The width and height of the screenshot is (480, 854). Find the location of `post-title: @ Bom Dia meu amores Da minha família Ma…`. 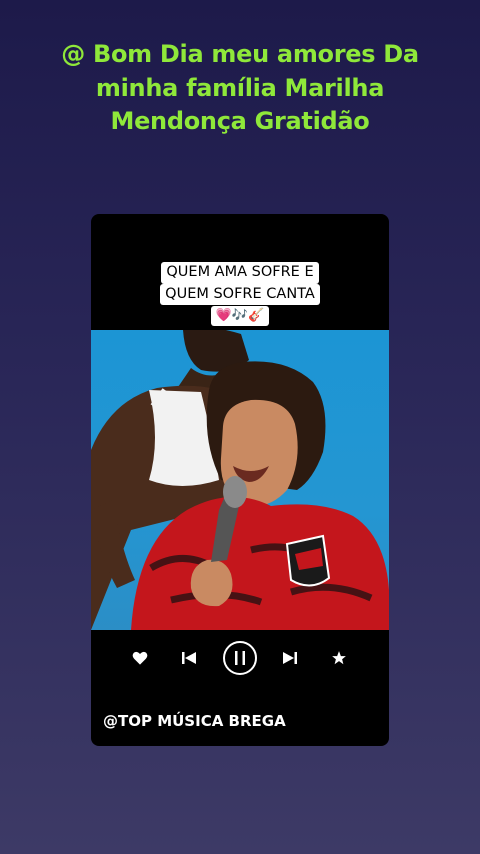

post-title: @ Bom Dia meu amores Da minha família Ma… is located at coordinates (240, 87).